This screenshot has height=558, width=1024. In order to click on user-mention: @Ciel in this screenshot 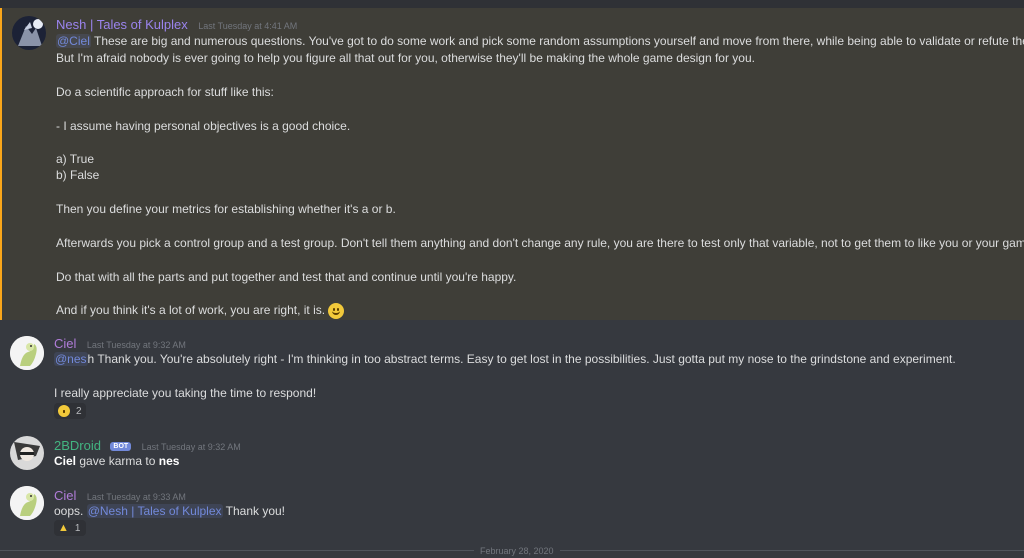, I will do `click(73, 41)`.